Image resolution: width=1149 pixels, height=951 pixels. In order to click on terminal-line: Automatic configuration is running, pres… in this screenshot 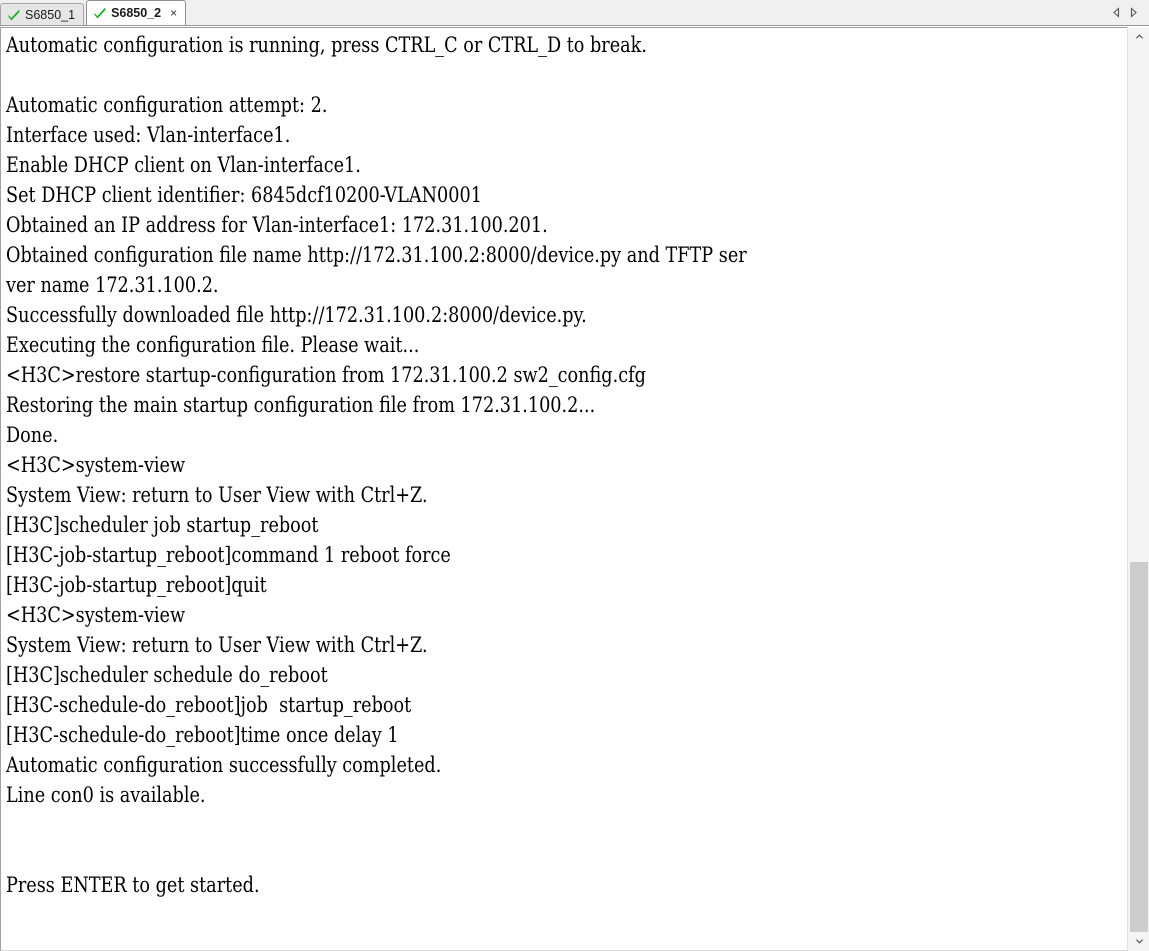, I will do `click(326, 45)`.